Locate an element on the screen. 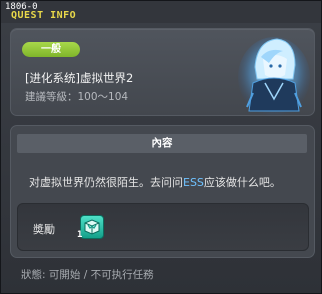  reward-item-icon is located at coordinates (92, 227).